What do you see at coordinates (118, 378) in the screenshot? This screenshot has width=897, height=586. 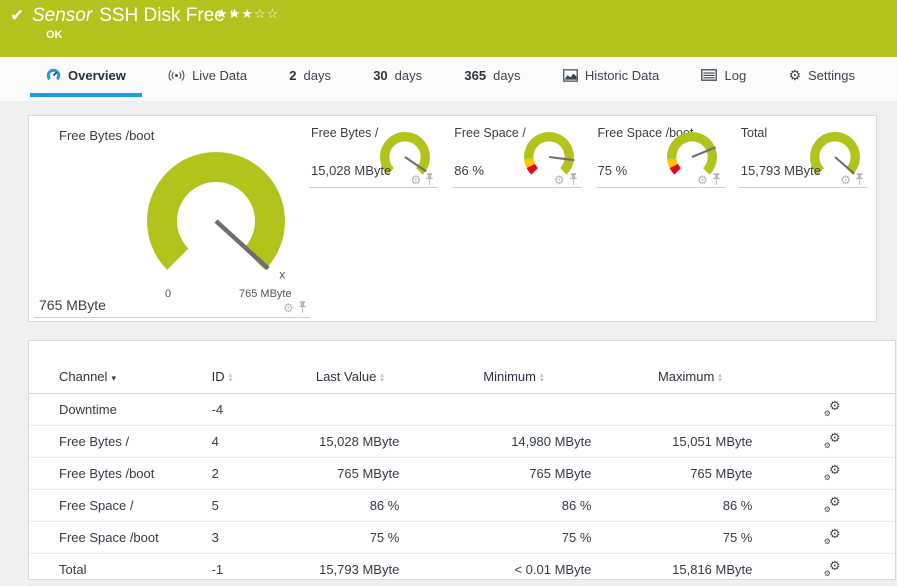 I see `column-header-channel: Channel ▾` at bounding box center [118, 378].